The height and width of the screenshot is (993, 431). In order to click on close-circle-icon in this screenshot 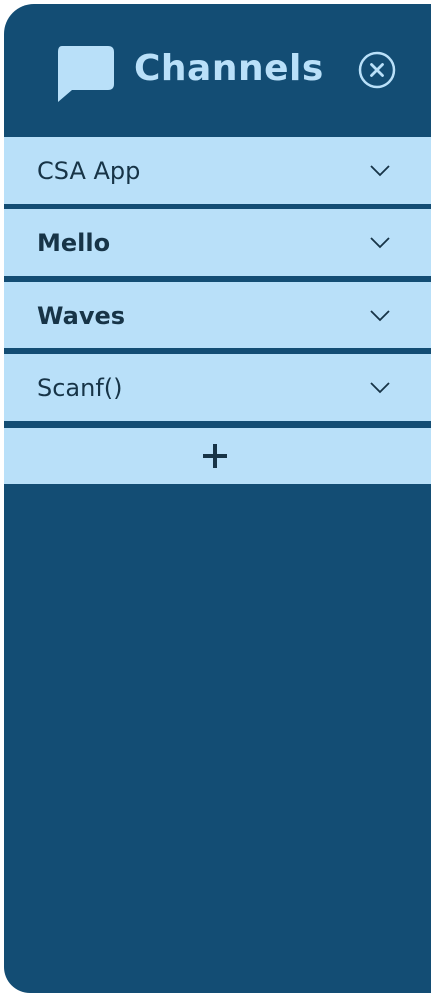, I will do `click(377, 70)`.